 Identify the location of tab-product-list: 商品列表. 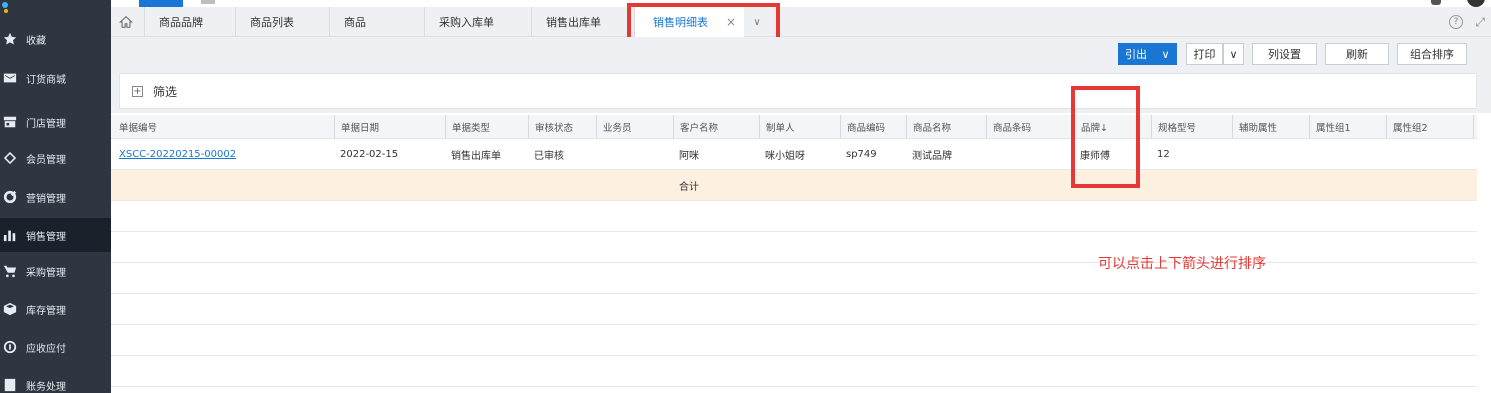
(281, 22).